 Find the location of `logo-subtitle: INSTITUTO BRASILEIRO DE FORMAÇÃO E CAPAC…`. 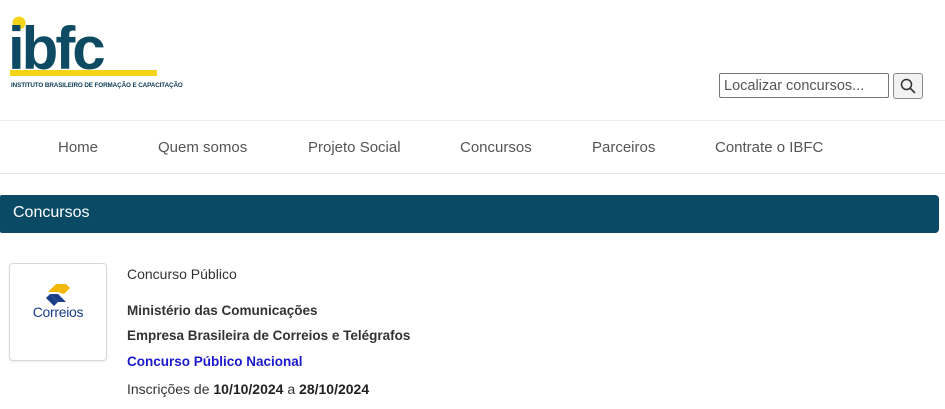

logo-subtitle: INSTITUTO BRASILEIRO DE FORMAÇÃO E CAPAC… is located at coordinates (97, 85).